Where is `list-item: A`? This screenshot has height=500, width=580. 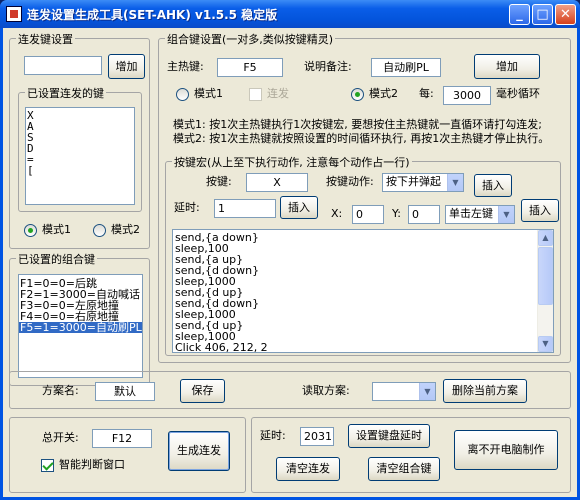 list-item: A is located at coordinates (80, 126).